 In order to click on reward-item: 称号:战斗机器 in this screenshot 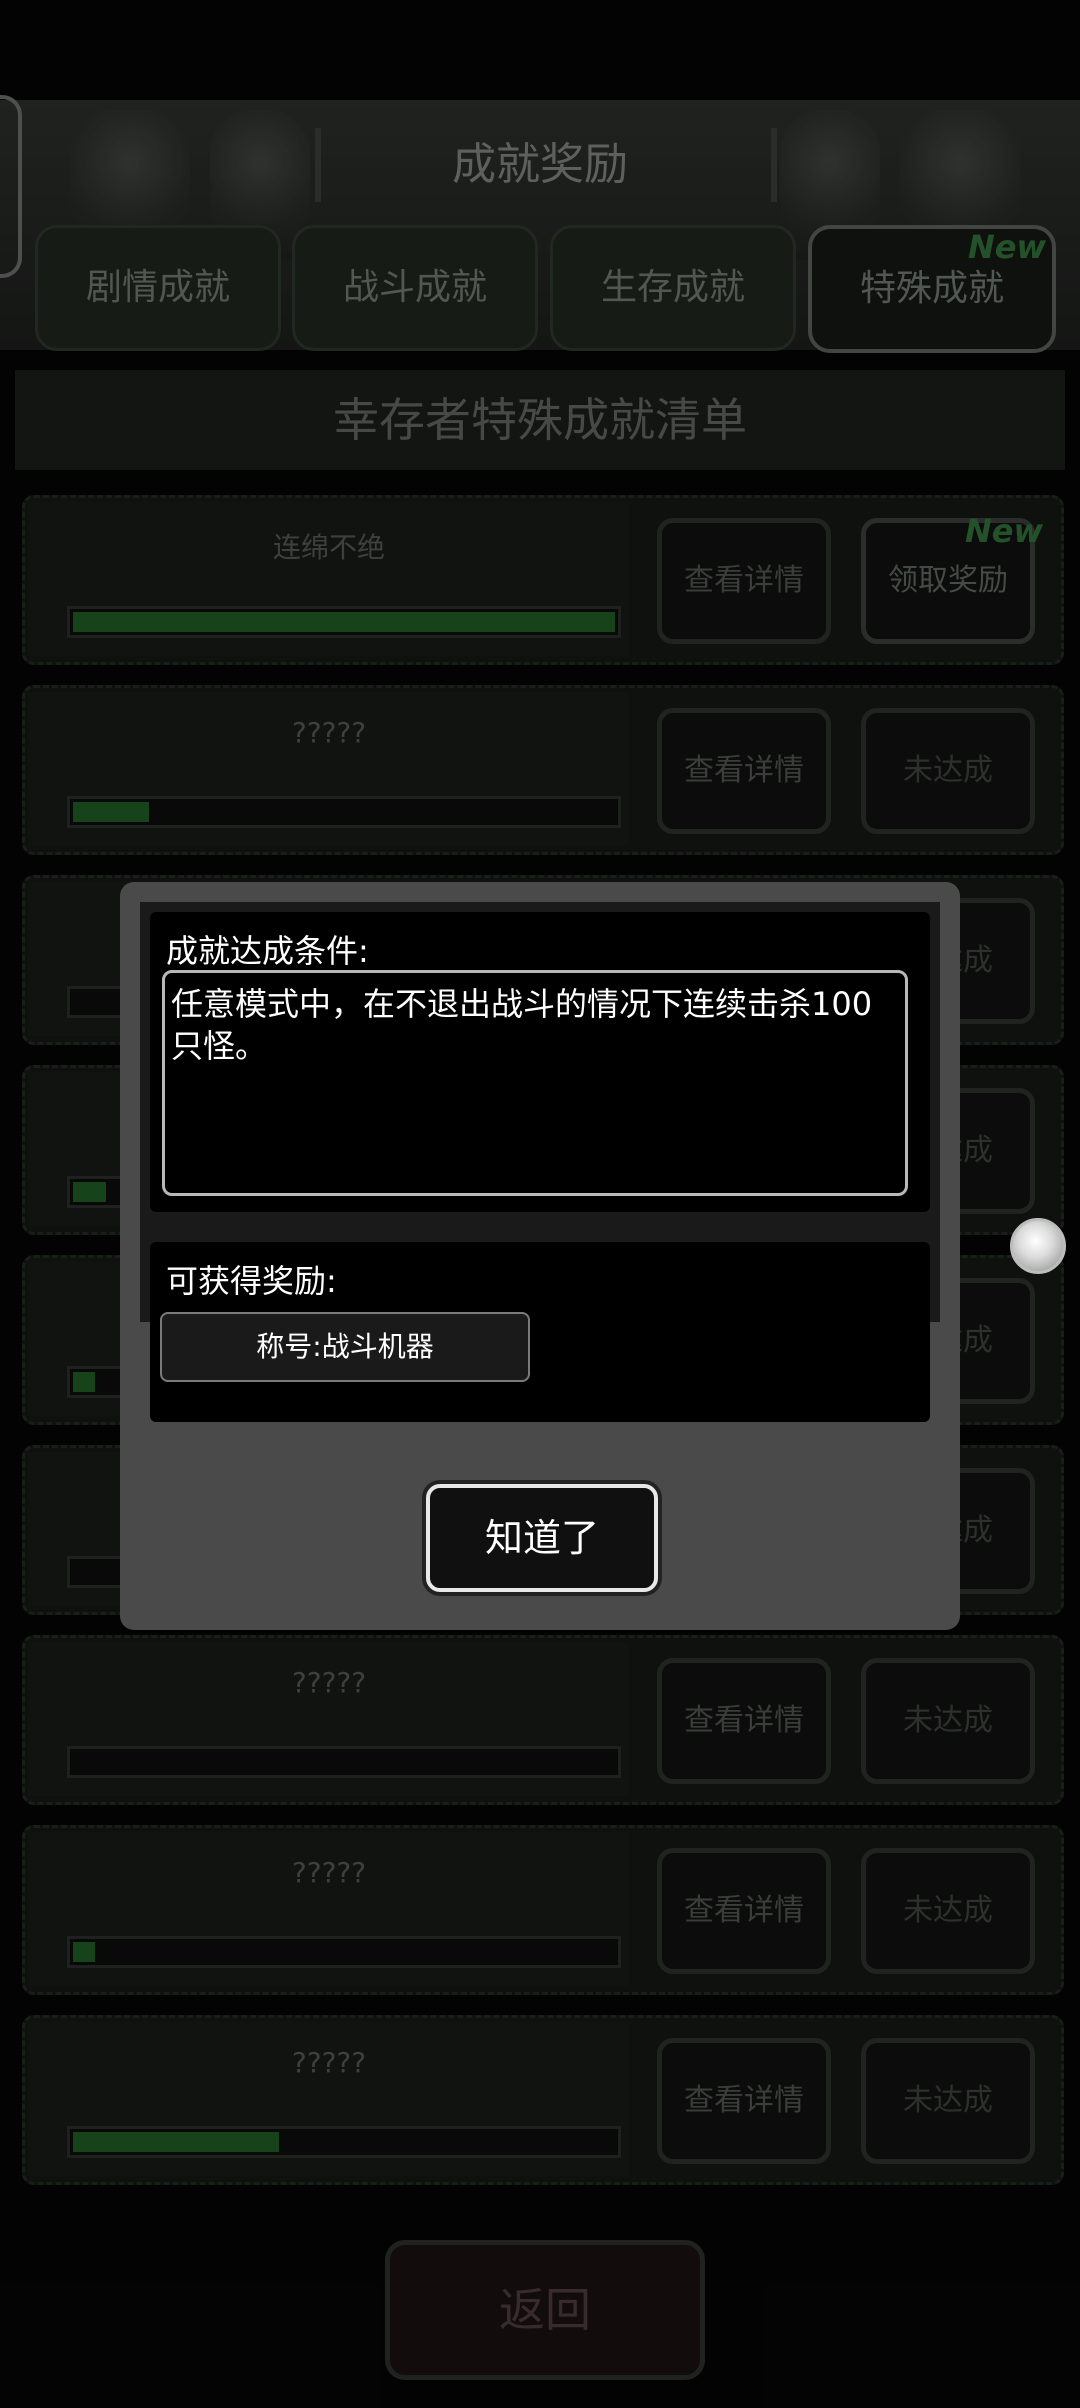, I will do `click(345, 1347)`.